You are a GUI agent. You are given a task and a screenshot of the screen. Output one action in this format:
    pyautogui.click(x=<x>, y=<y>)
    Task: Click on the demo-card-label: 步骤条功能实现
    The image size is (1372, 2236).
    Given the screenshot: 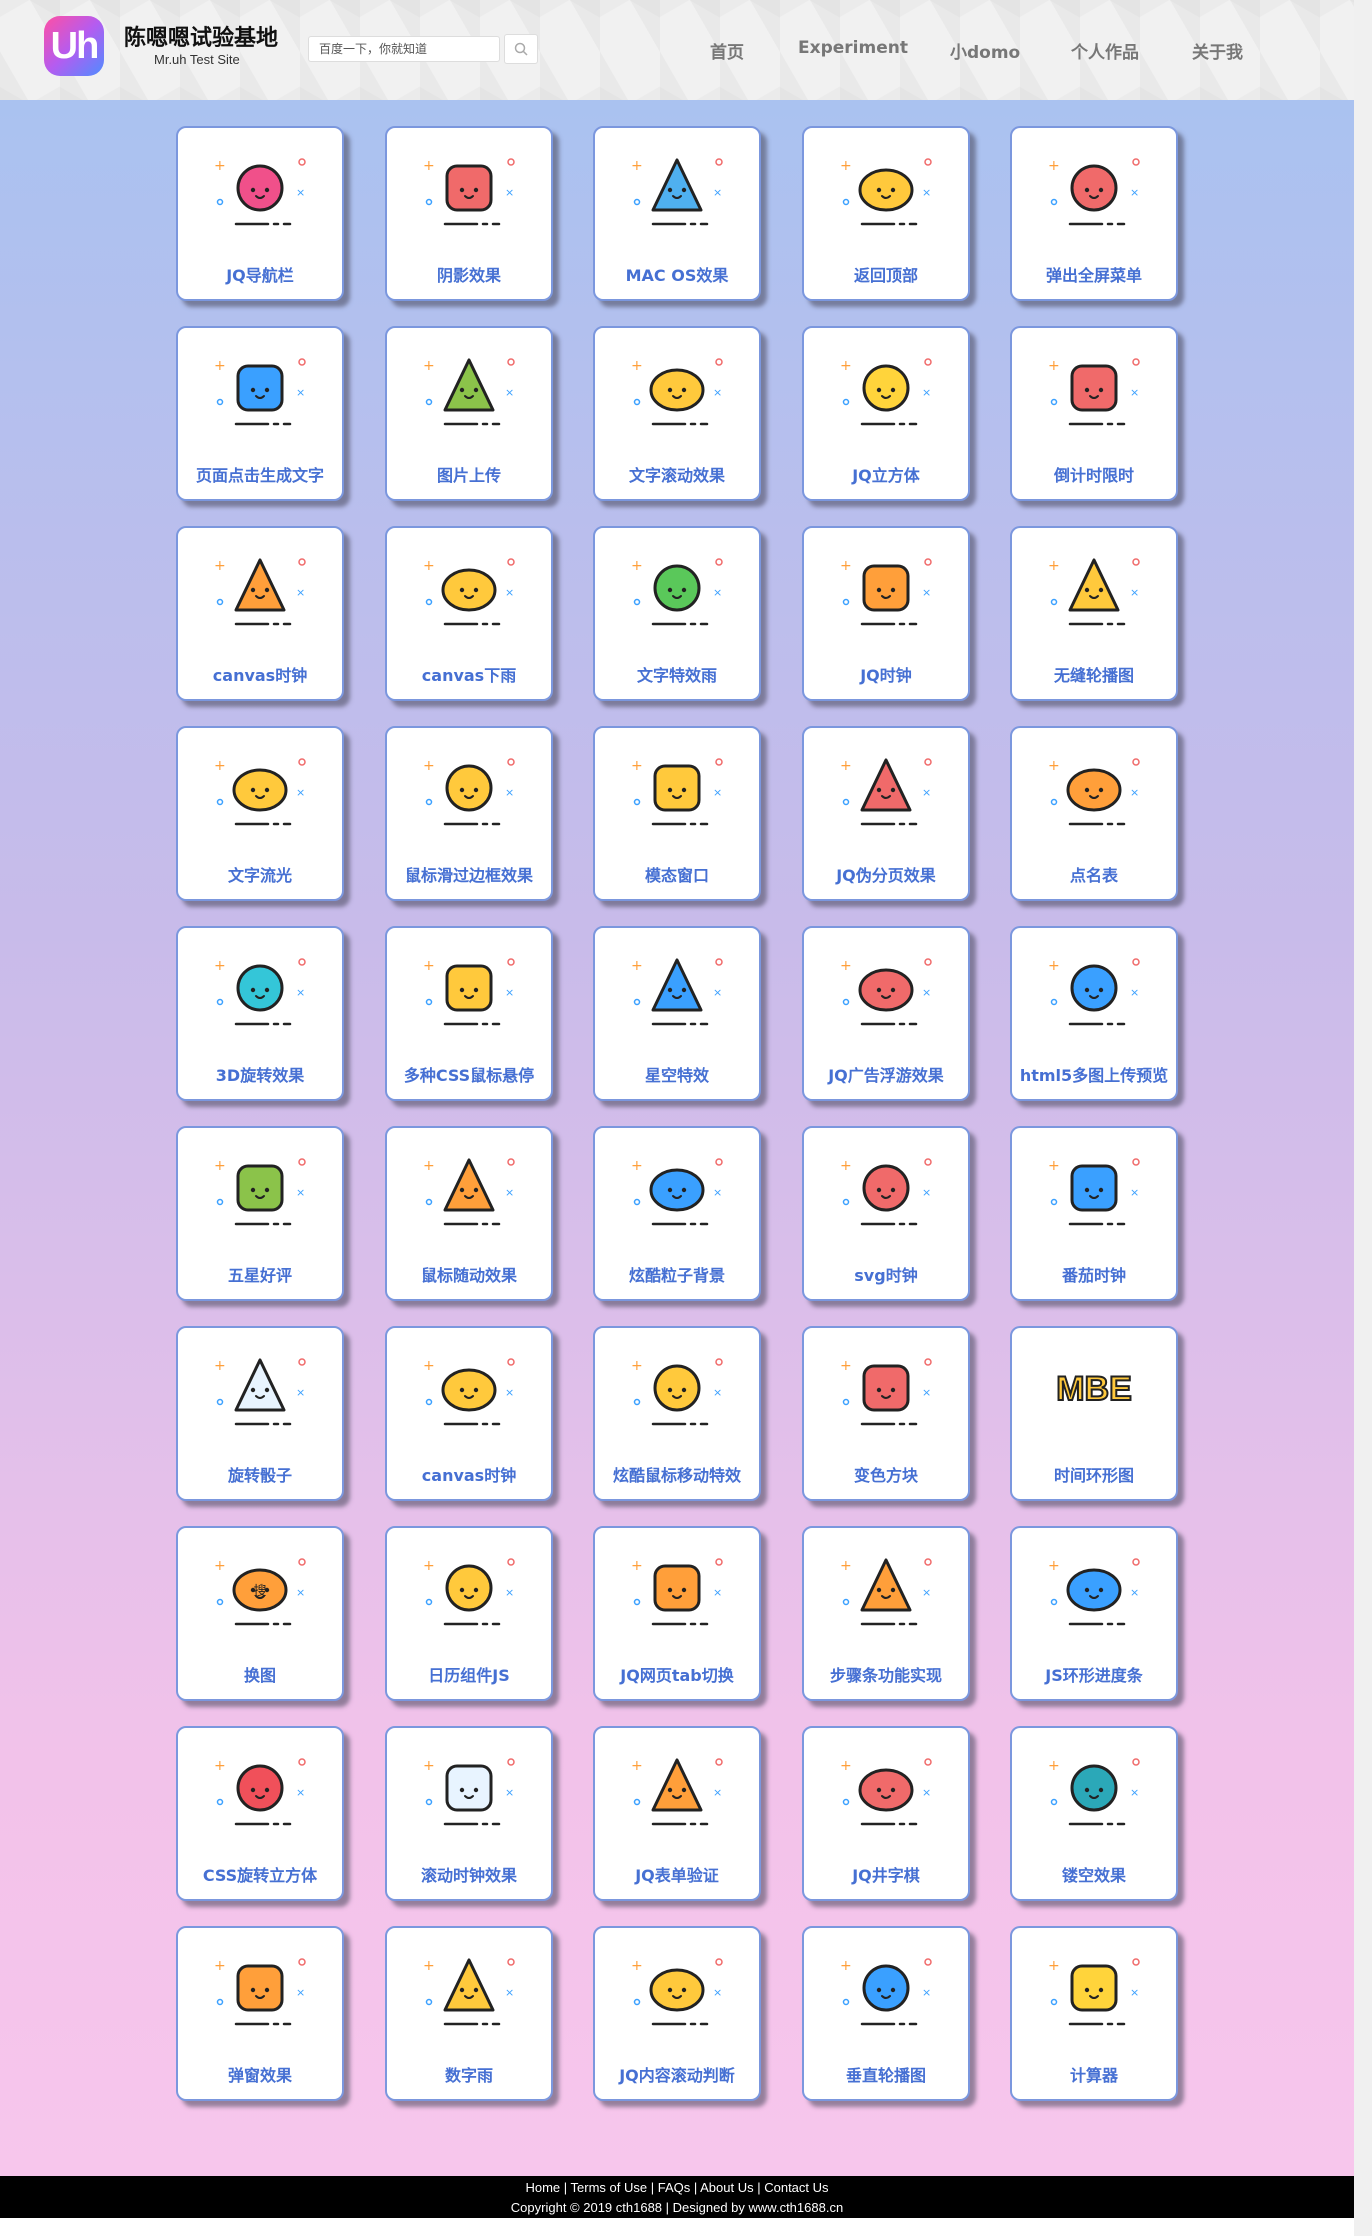 What is the action you would take?
    pyautogui.click(x=885, y=1675)
    